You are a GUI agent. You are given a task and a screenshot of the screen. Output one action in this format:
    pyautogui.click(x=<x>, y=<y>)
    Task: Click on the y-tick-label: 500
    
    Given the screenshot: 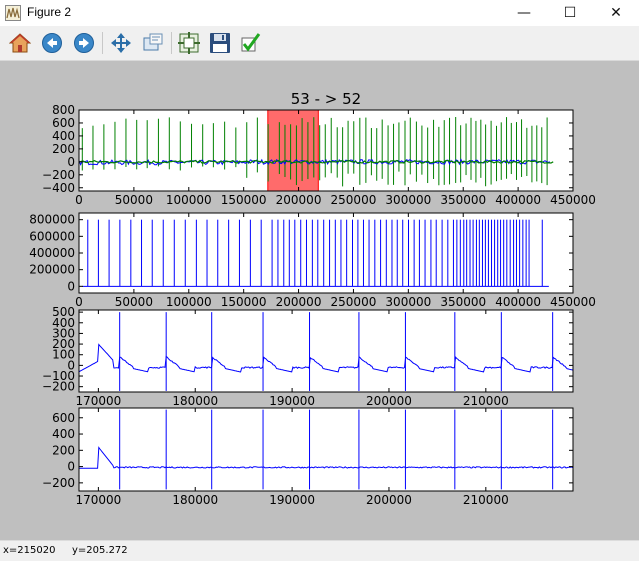 What is the action you would take?
    pyautogui.click(x=63, y=312)
    